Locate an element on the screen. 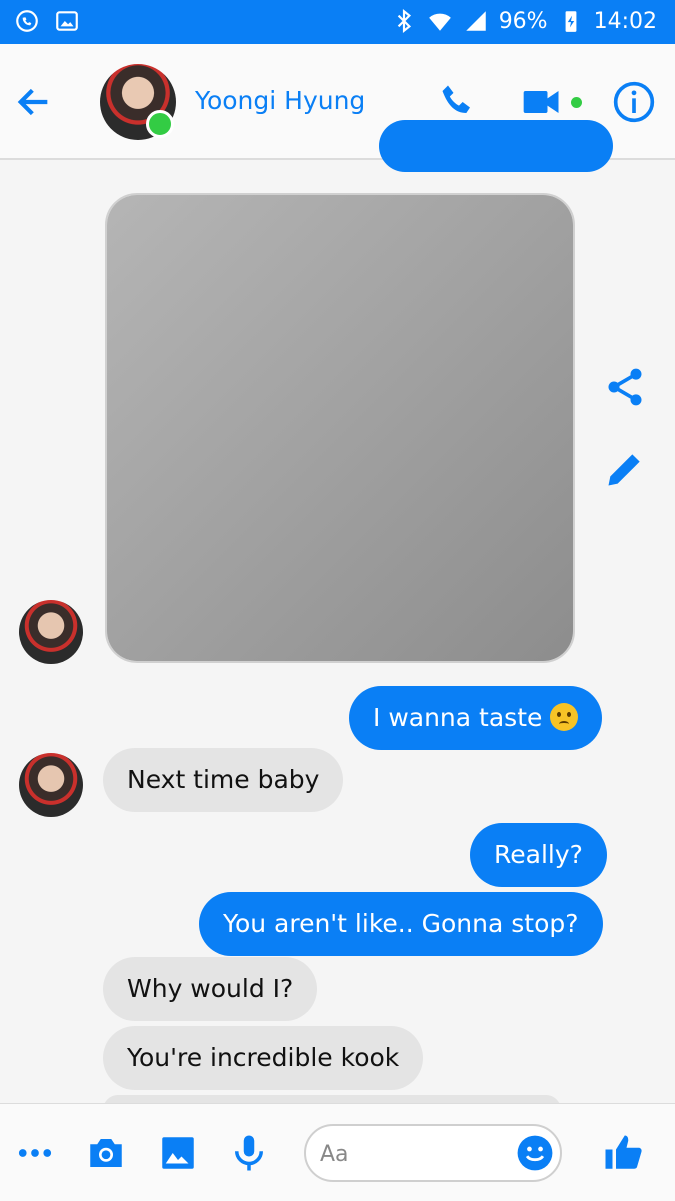  contact-name: Yoongi Hyung is located at coordinates (280, 100).